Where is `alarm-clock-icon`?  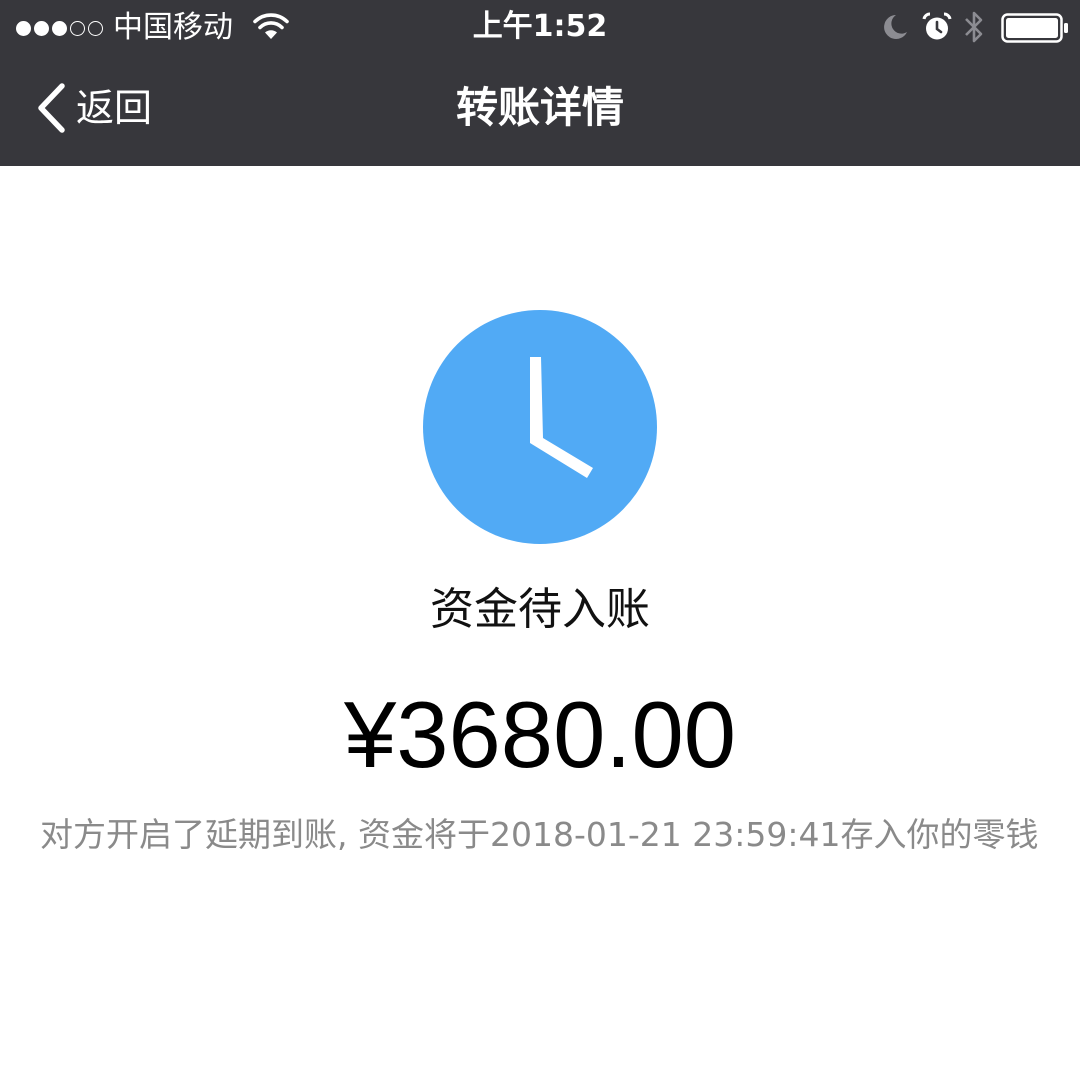 alarm-clock-icon is located at coordinates (937, 26).